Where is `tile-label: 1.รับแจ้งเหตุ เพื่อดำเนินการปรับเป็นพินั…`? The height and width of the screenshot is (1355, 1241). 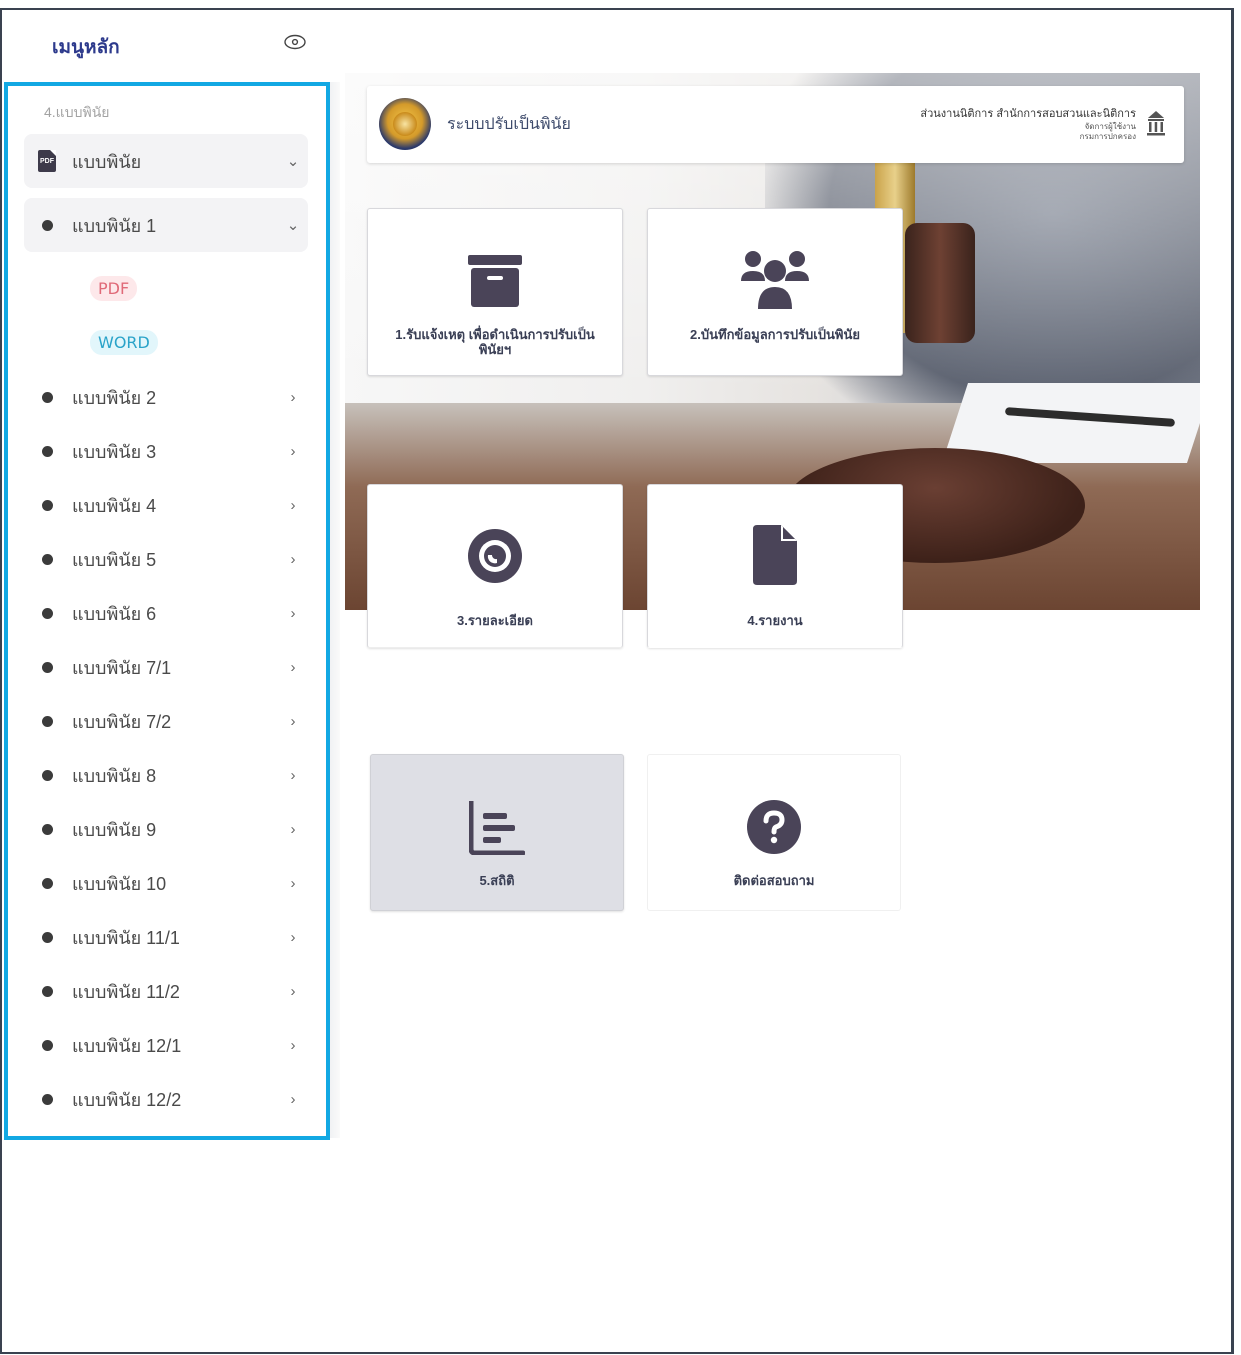
tile-label: 1.รับแจ้งเหตุ เพื่อดำเนินการปรับเป็นพินั… is located at coordinates (495, 342).